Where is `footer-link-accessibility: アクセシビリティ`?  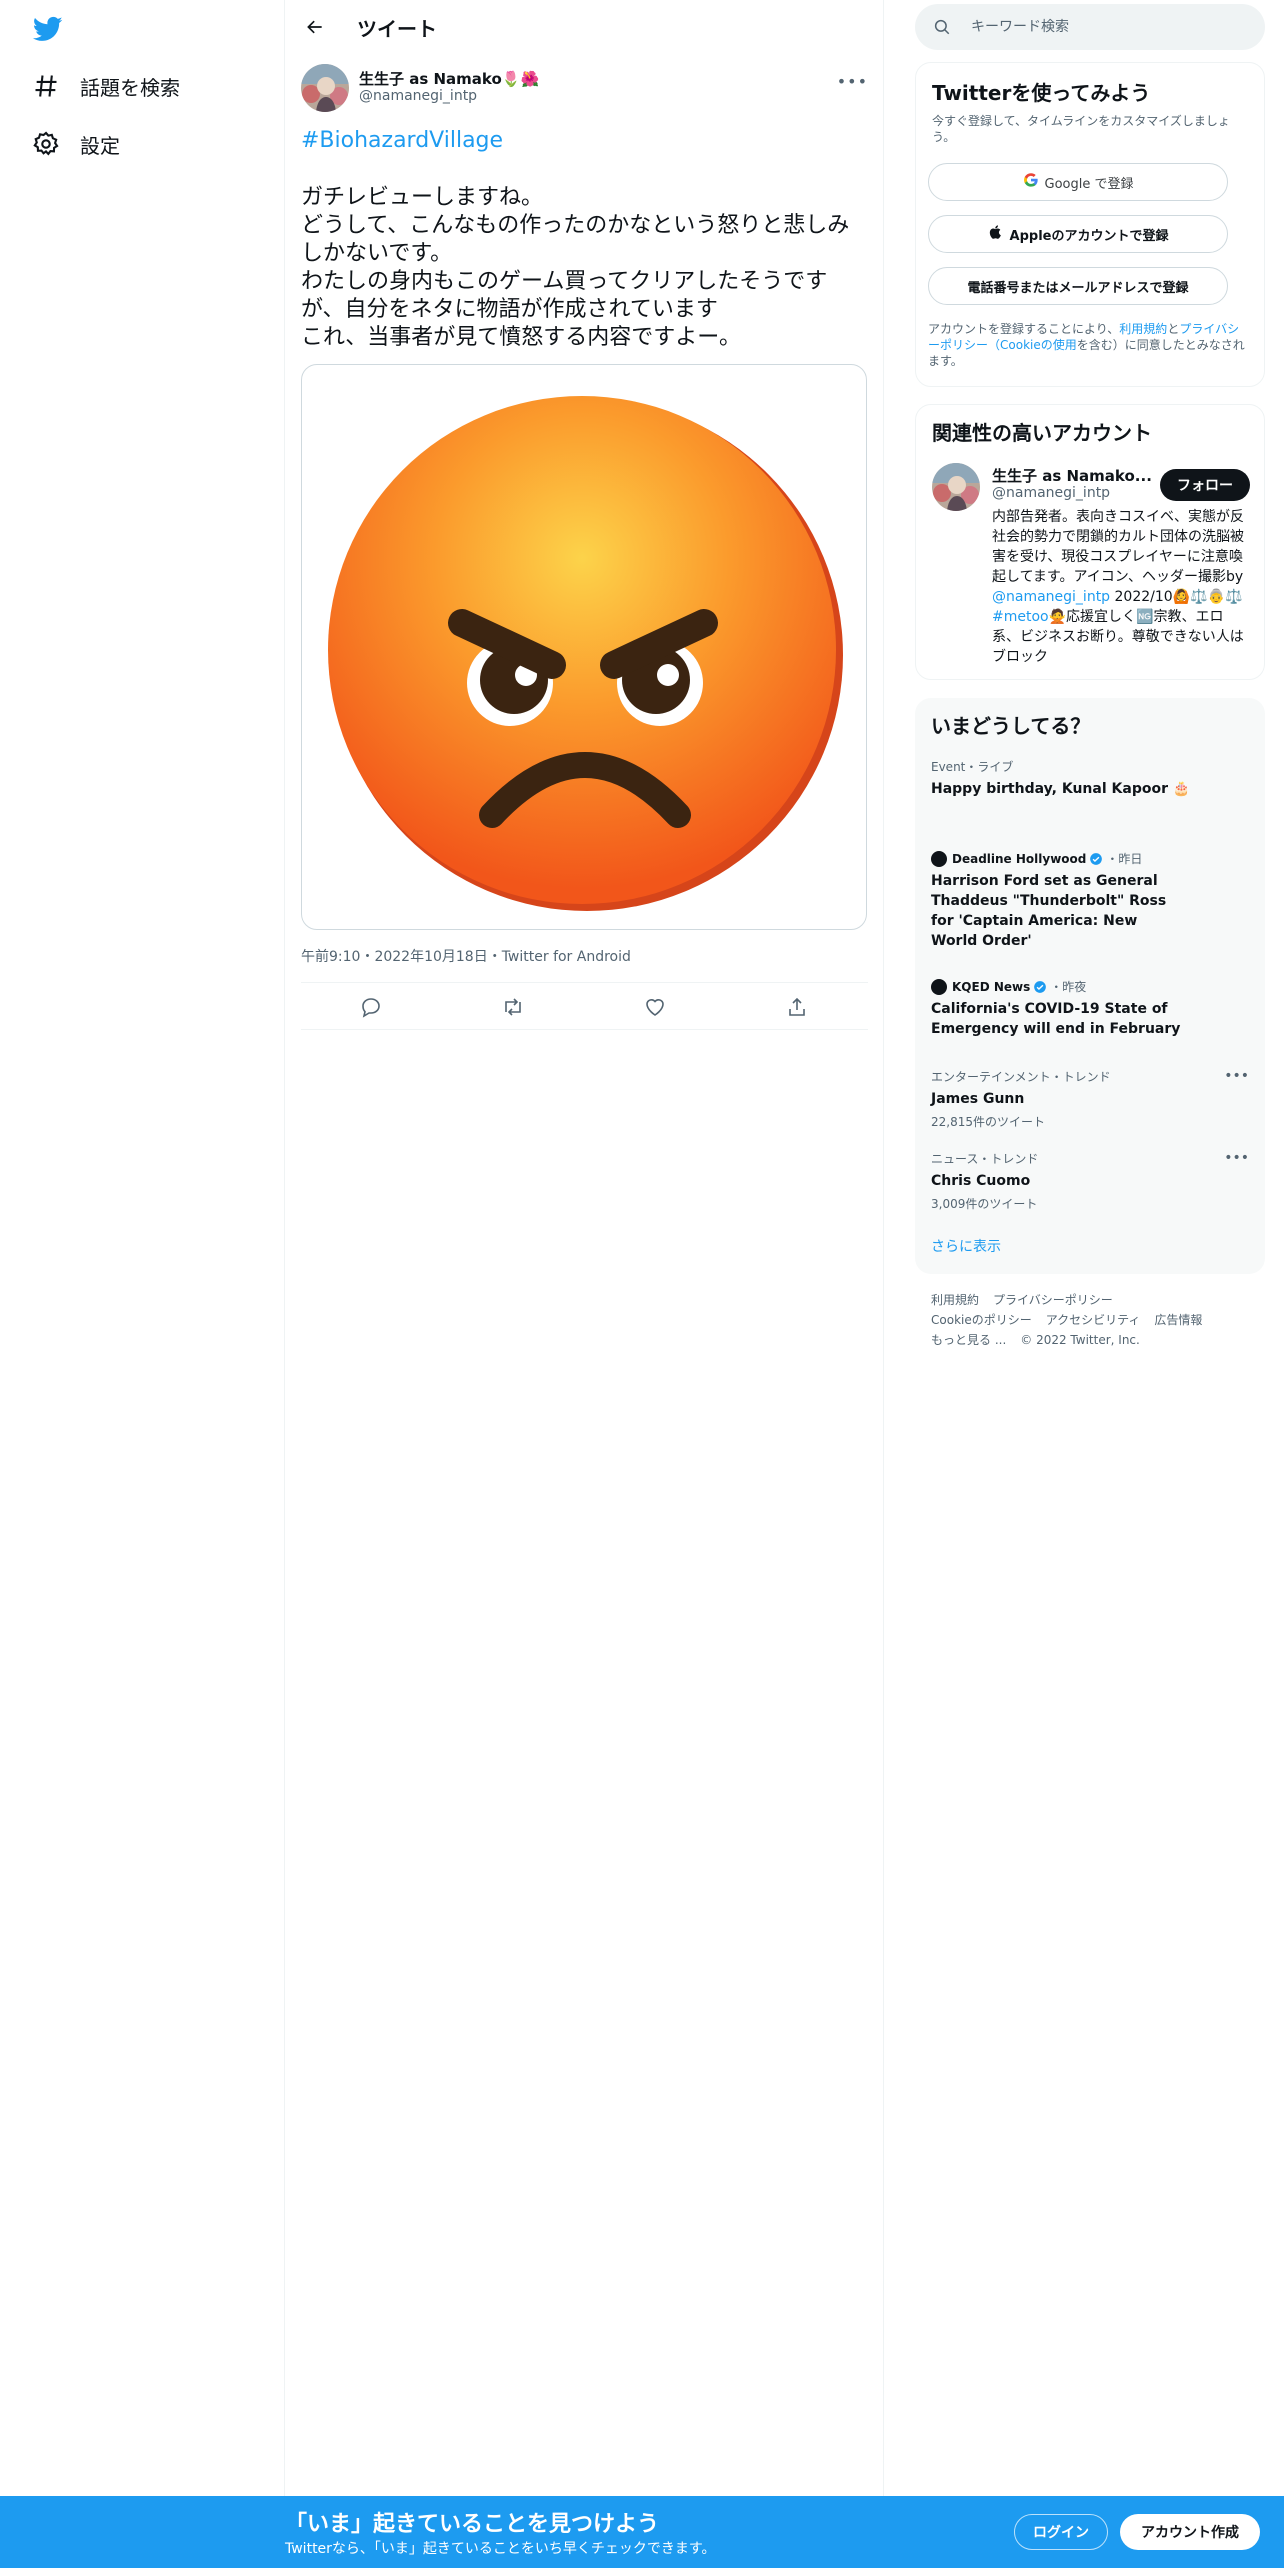 footer-link-accessibility: アクセシビリティ is located at coordinates (1093, 1320).